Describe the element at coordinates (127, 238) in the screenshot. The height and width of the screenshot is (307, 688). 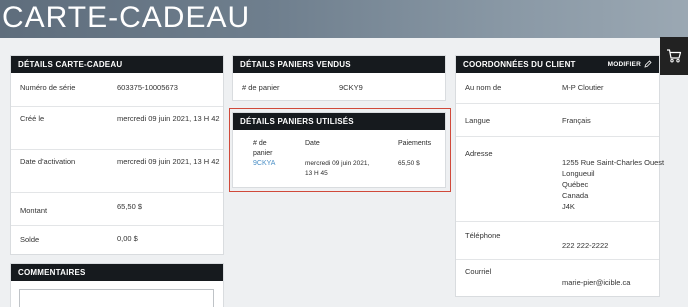
I see `balance-value: 0,00 $` at that location.